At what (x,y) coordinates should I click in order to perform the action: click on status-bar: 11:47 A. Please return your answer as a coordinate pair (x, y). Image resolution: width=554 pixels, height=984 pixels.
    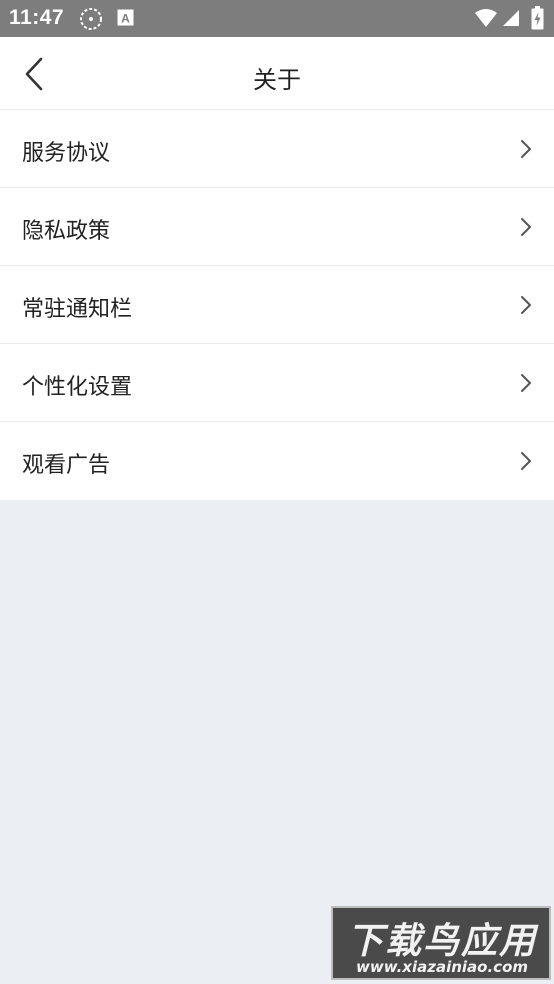
    Looking at the image, I should click on (277, 18).